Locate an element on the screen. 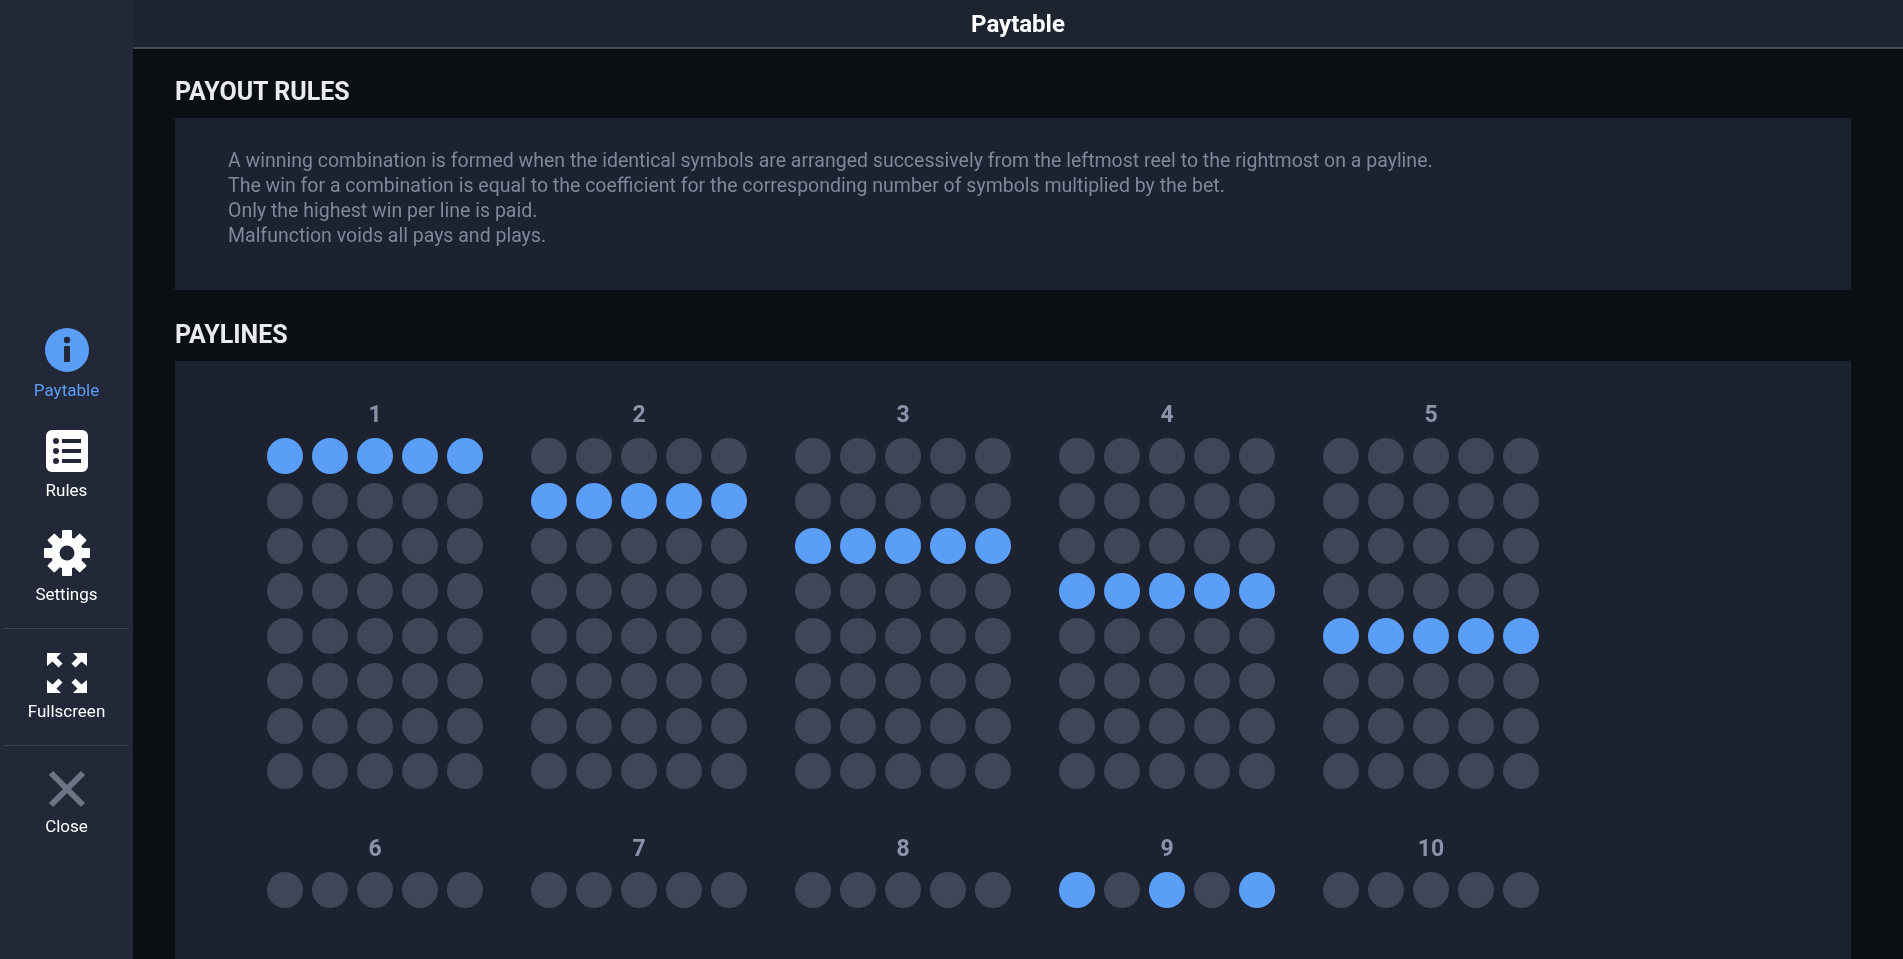 The height and width of the screenshot is (959, 1903). sidebar-item: Settings is located at coordinates (66, 567).